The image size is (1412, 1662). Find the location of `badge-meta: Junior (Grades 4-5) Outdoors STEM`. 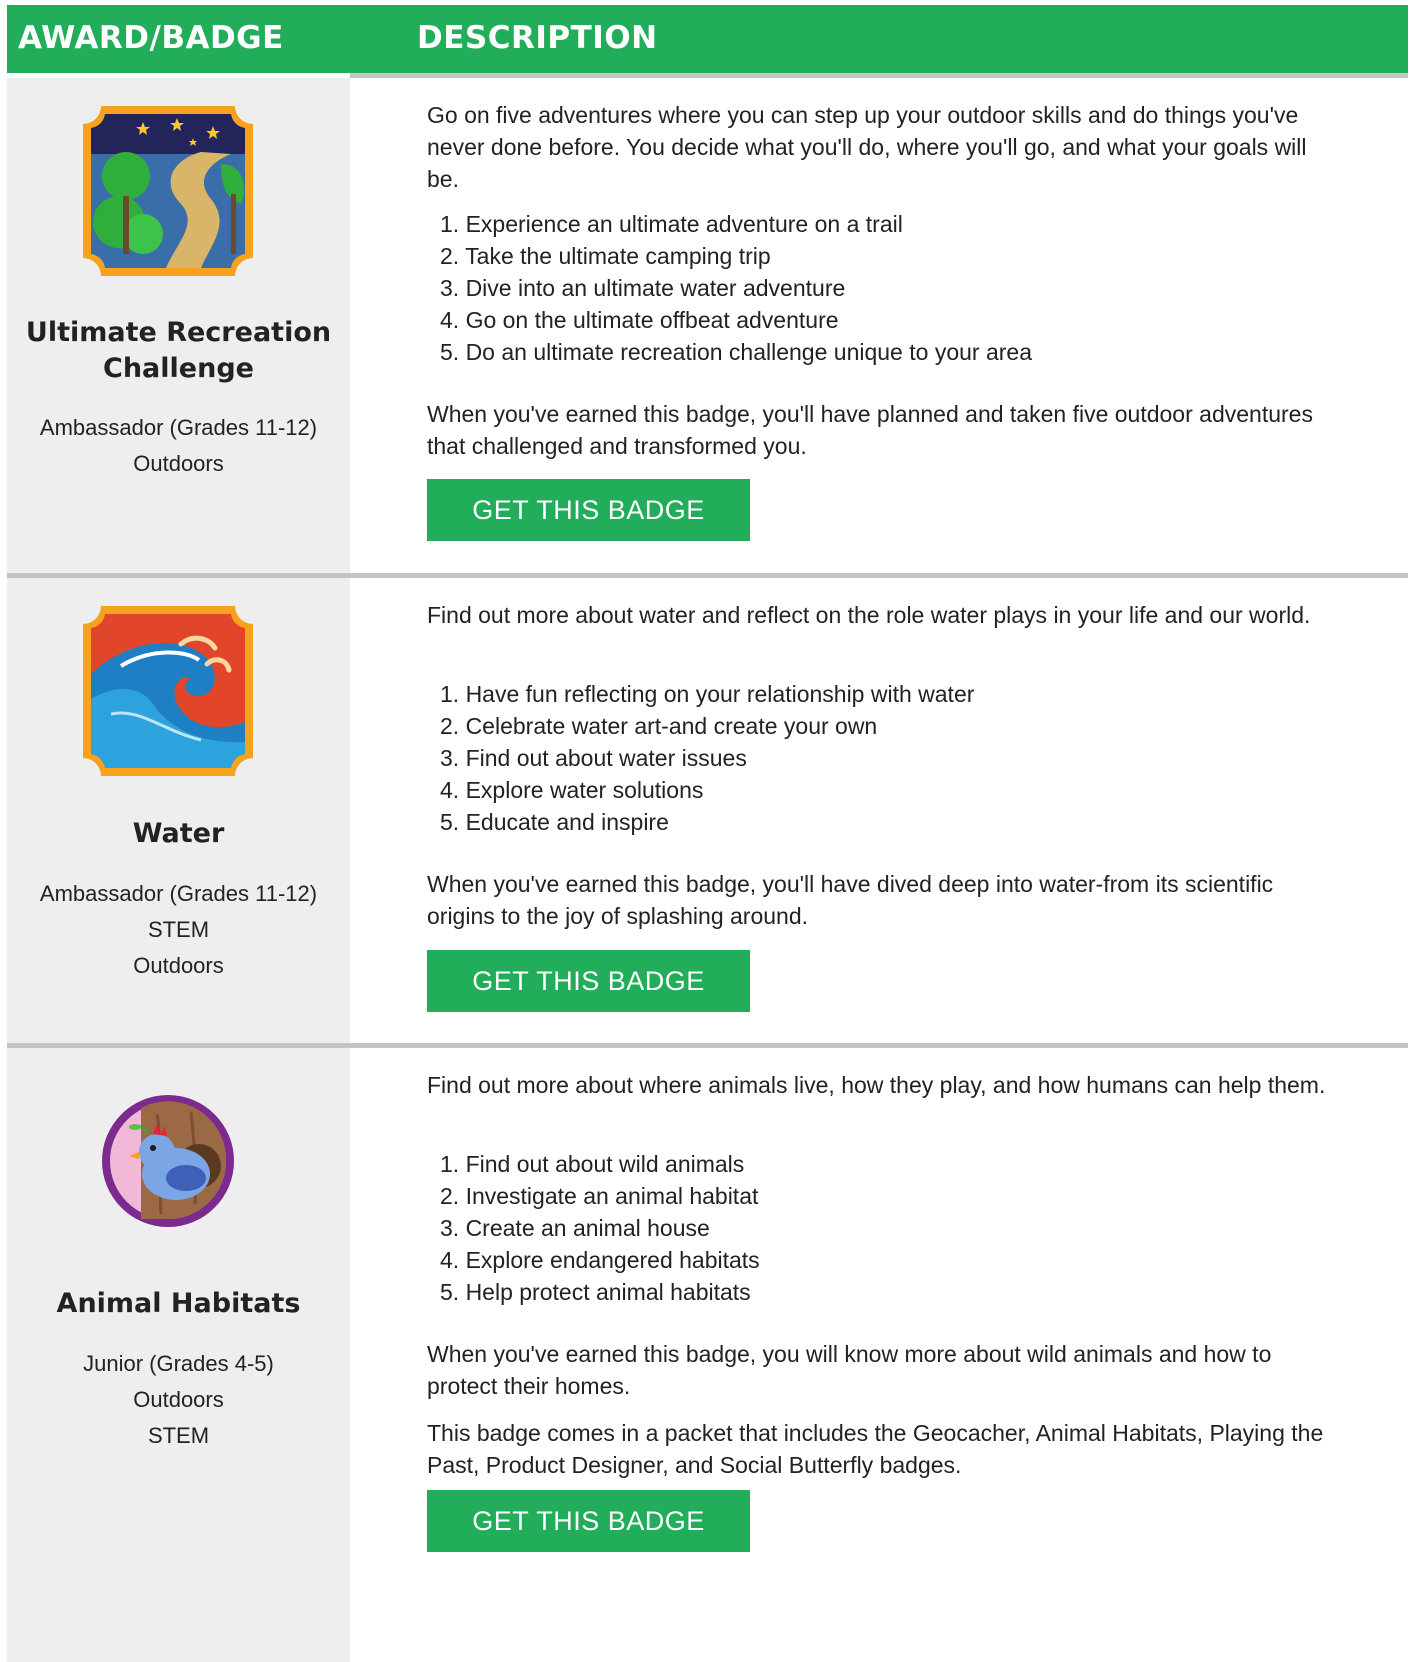

badge-meta: Junior (Grades 4-5) Outdoors STEM is located at coordinates (178, 1400).